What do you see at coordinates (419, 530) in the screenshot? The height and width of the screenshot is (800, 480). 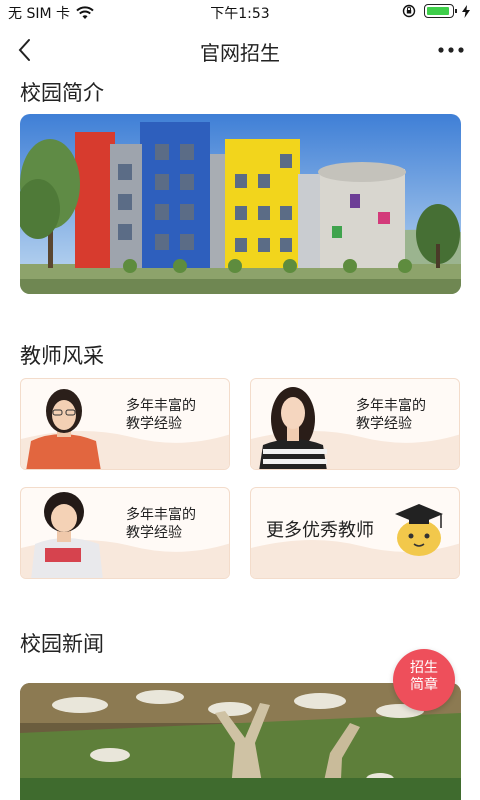 I see `graduation-mascot-icon` at bounding box center [419, 530].